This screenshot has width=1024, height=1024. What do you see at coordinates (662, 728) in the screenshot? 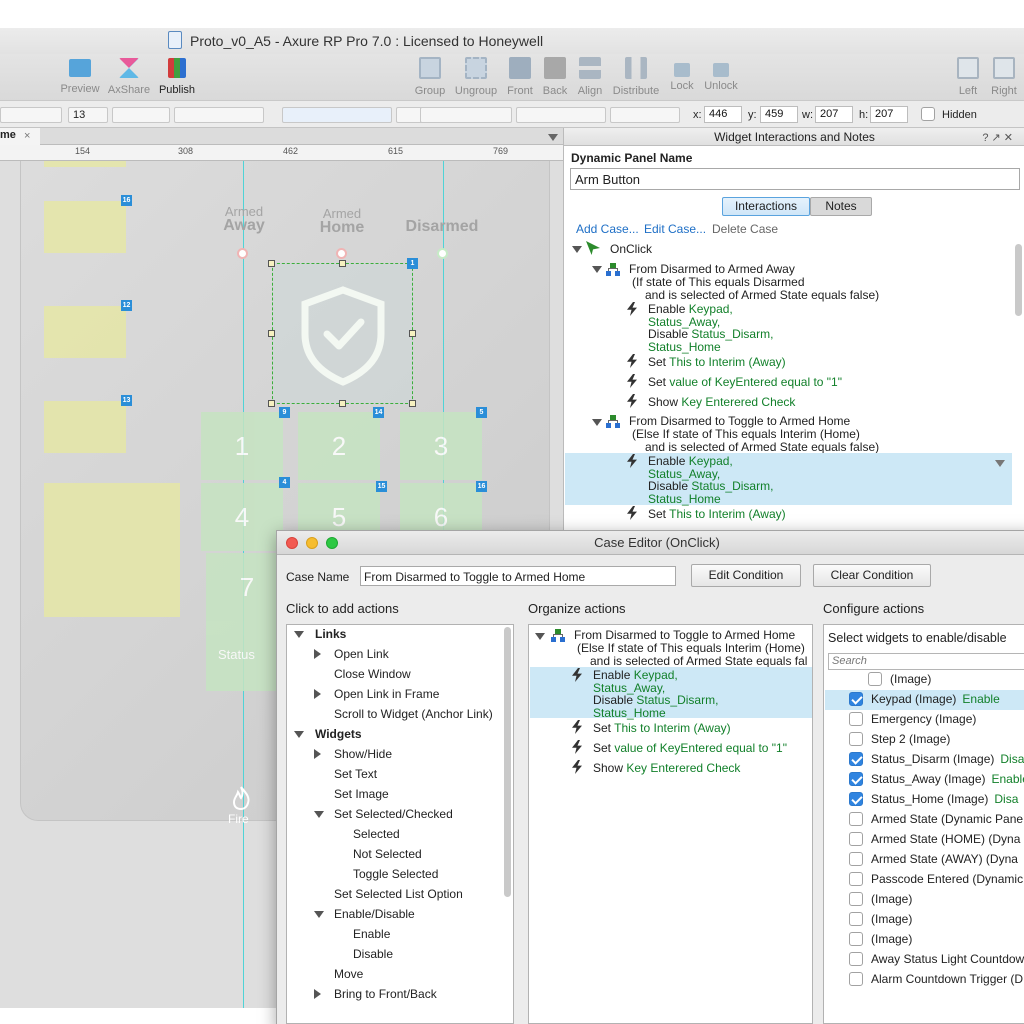
I see `organize-action-set-state: Set This to Interim (Away)` at bounding box center [662, 728].